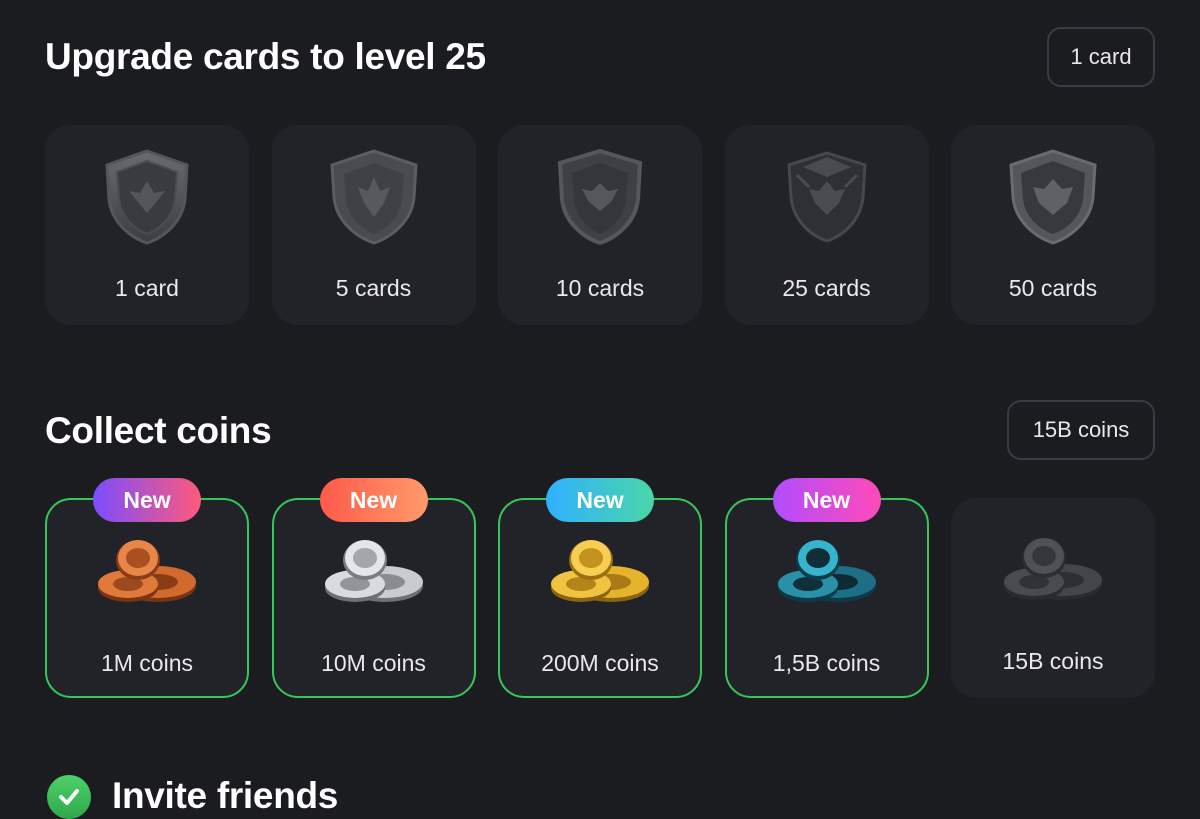 The width and height of the screenshot is (1200, 819). I want to click on invite-section-title: Invite friends, so click(225, 795).